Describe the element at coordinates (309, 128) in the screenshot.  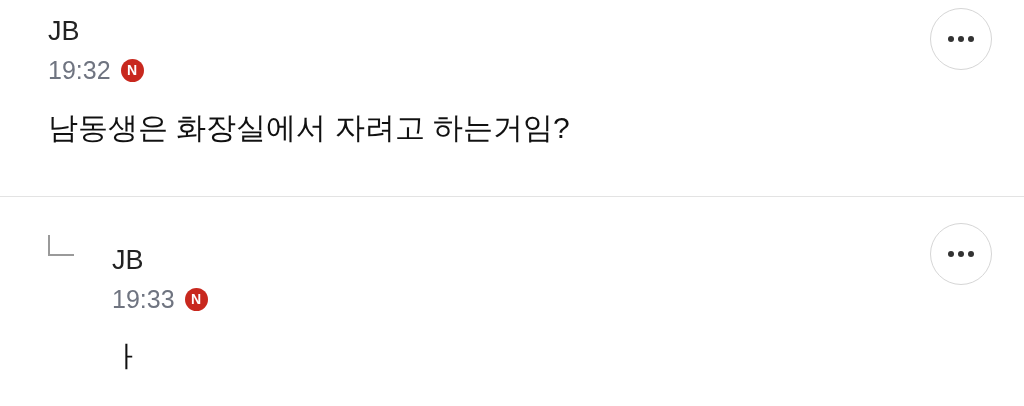
I see `comment-text: 남동생은 화장실에서 자려고 하는거임?` at that location.